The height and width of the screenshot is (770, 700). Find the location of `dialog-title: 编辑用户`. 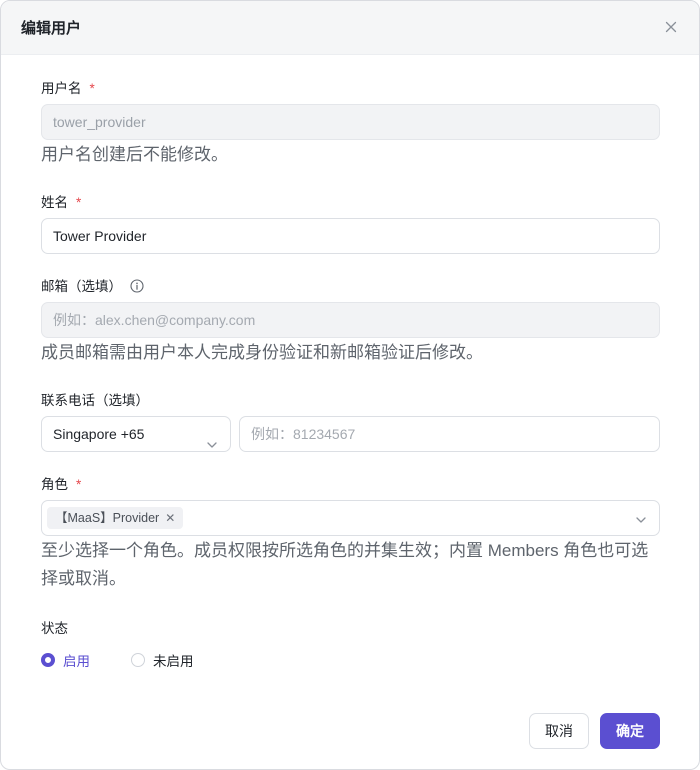

dialog-title: 编辑用户 is located at coordinates (51, 28).